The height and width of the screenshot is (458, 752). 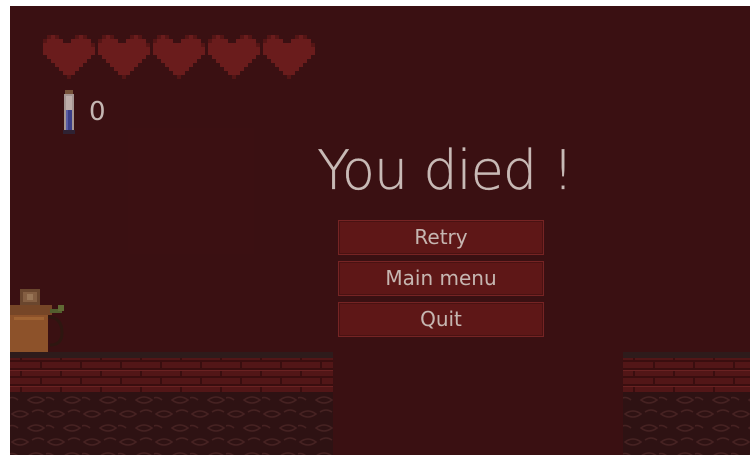 What do you see at coordinates (445, 170) in the screenshot?
I see `death-title: You died !` at bounding box center [445, 170].